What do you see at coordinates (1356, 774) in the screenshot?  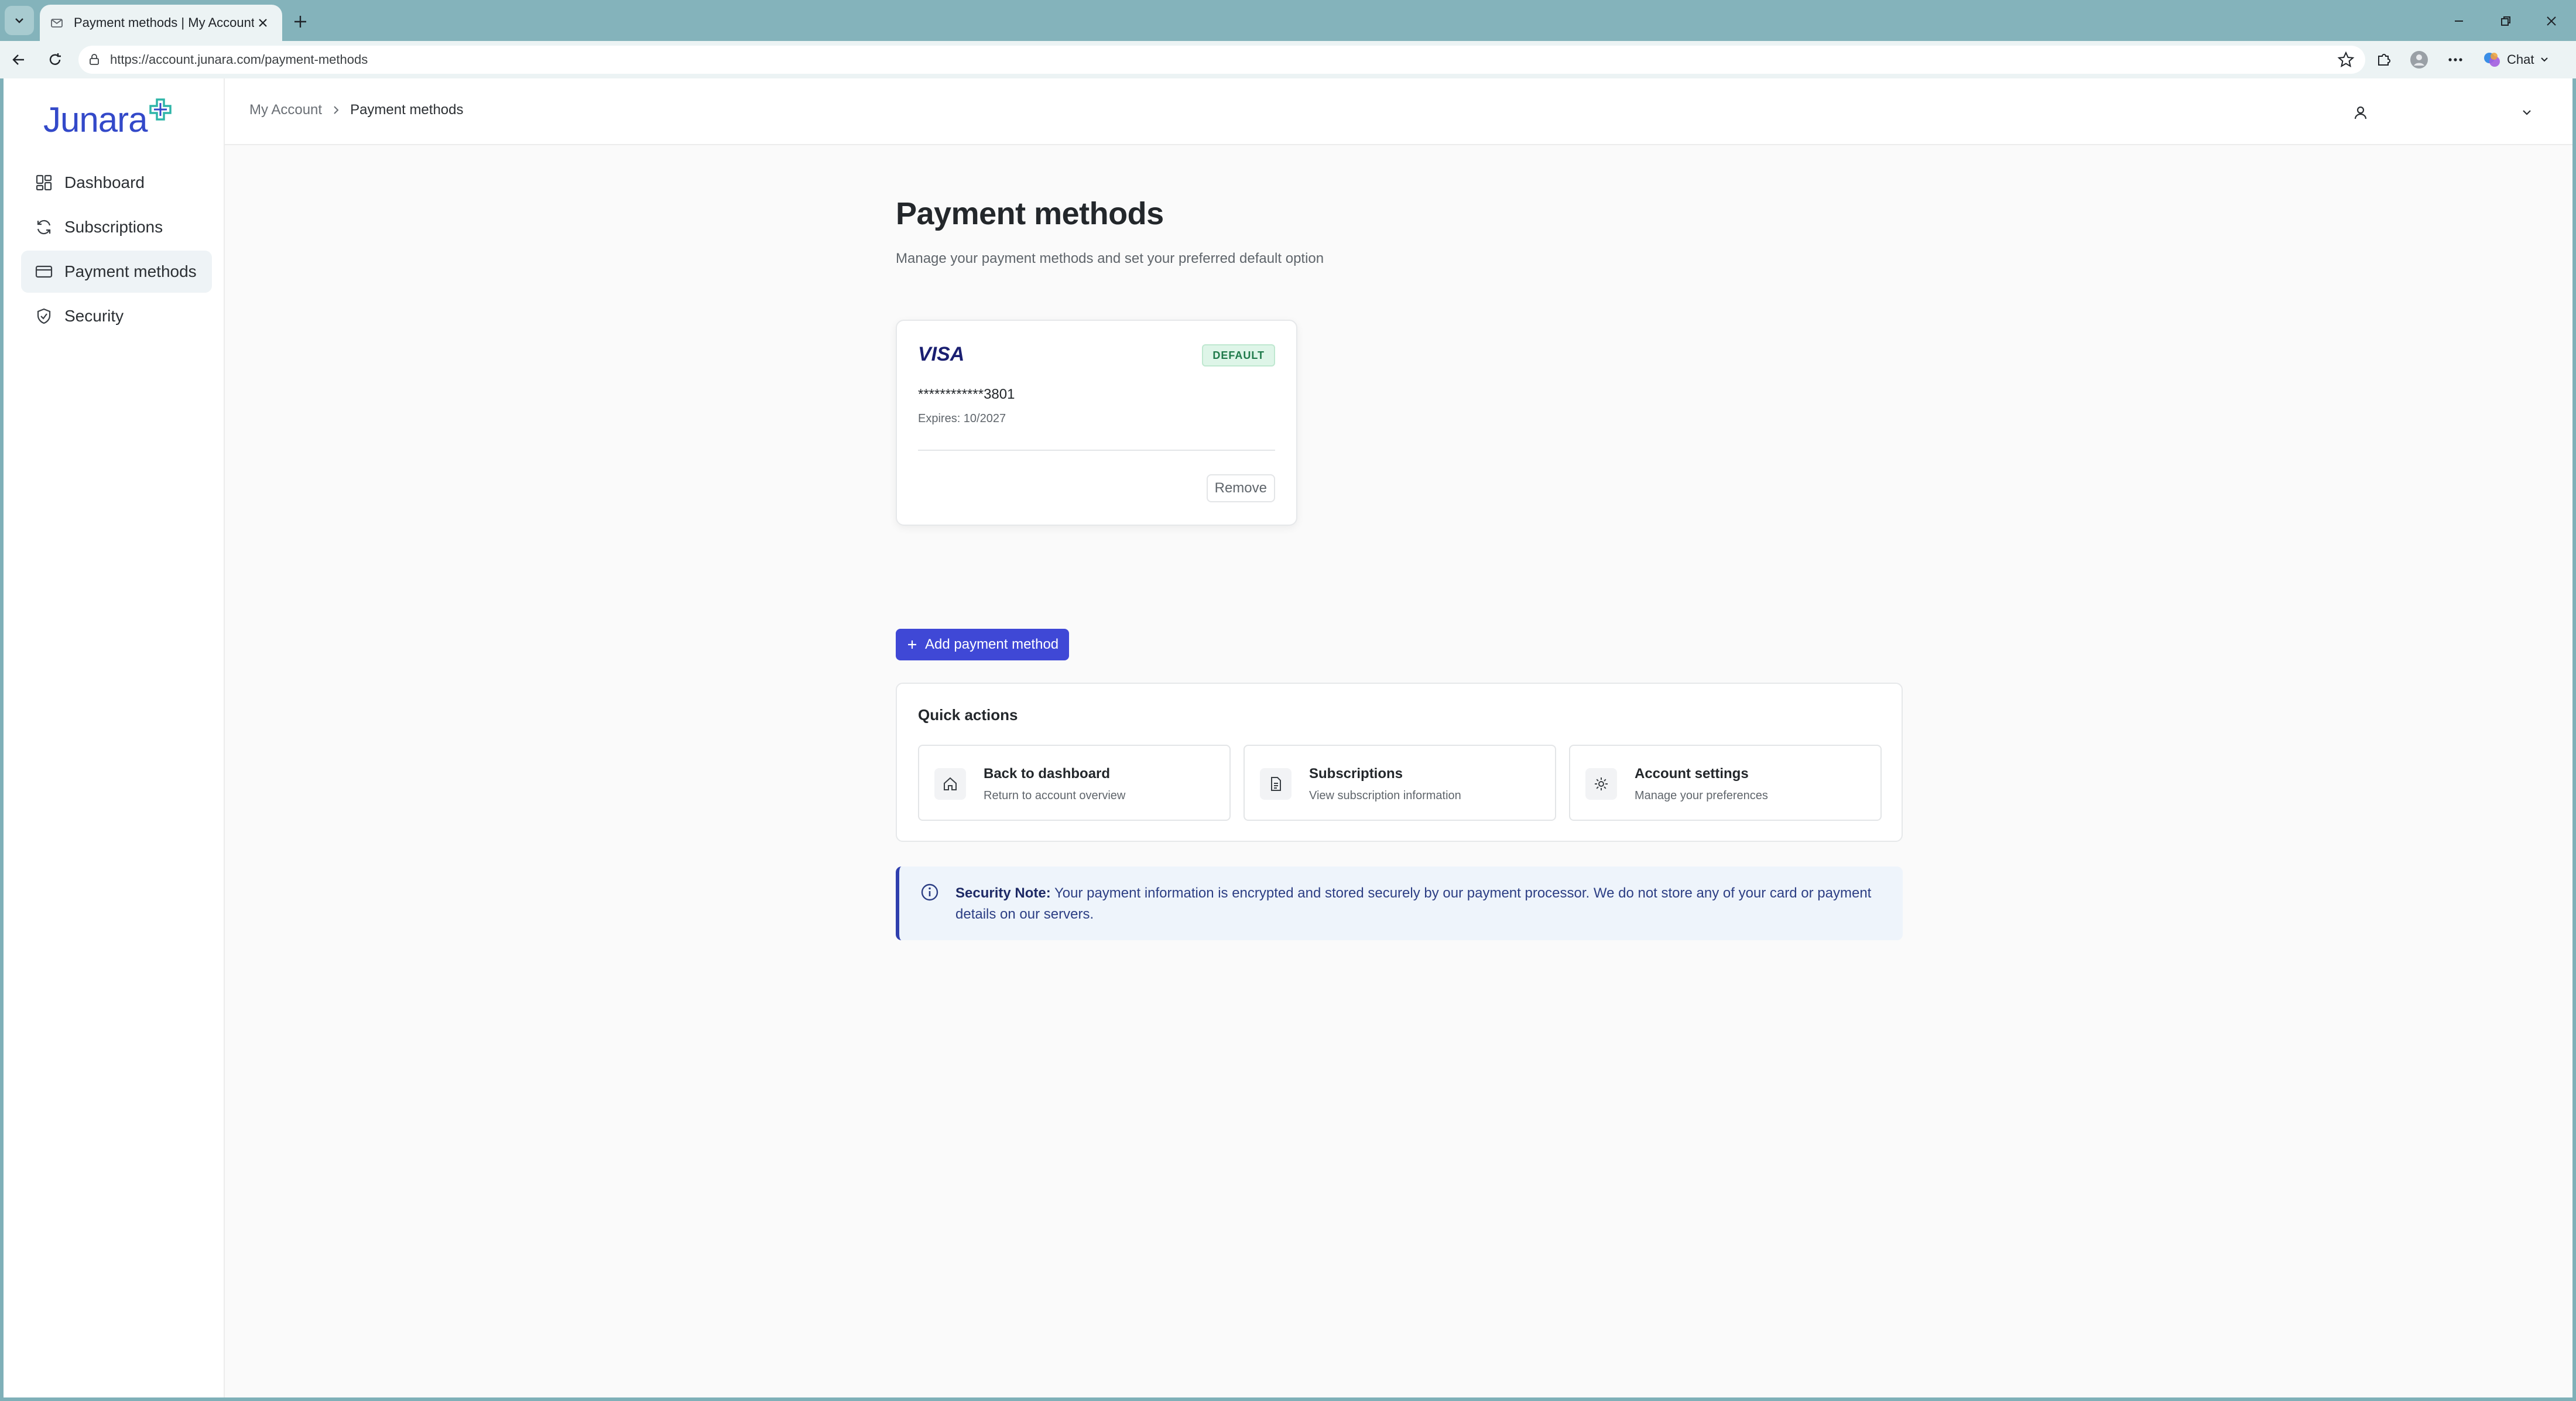 I see `quick-action-label: Subscriptions` at bounding box center [1356, 774].